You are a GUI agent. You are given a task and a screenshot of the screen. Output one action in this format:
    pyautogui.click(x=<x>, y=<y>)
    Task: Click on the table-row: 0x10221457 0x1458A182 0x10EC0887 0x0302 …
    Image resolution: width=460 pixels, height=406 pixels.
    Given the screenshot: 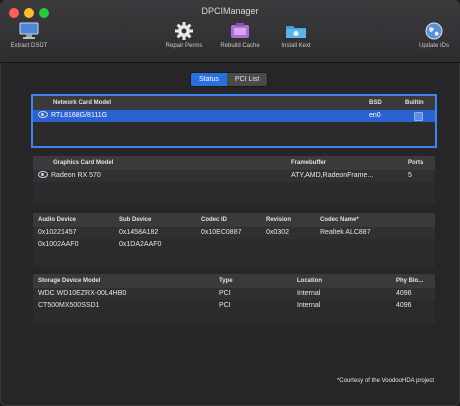 What is the action you would take?
    pyautogui.click(x=234, y=233)
    